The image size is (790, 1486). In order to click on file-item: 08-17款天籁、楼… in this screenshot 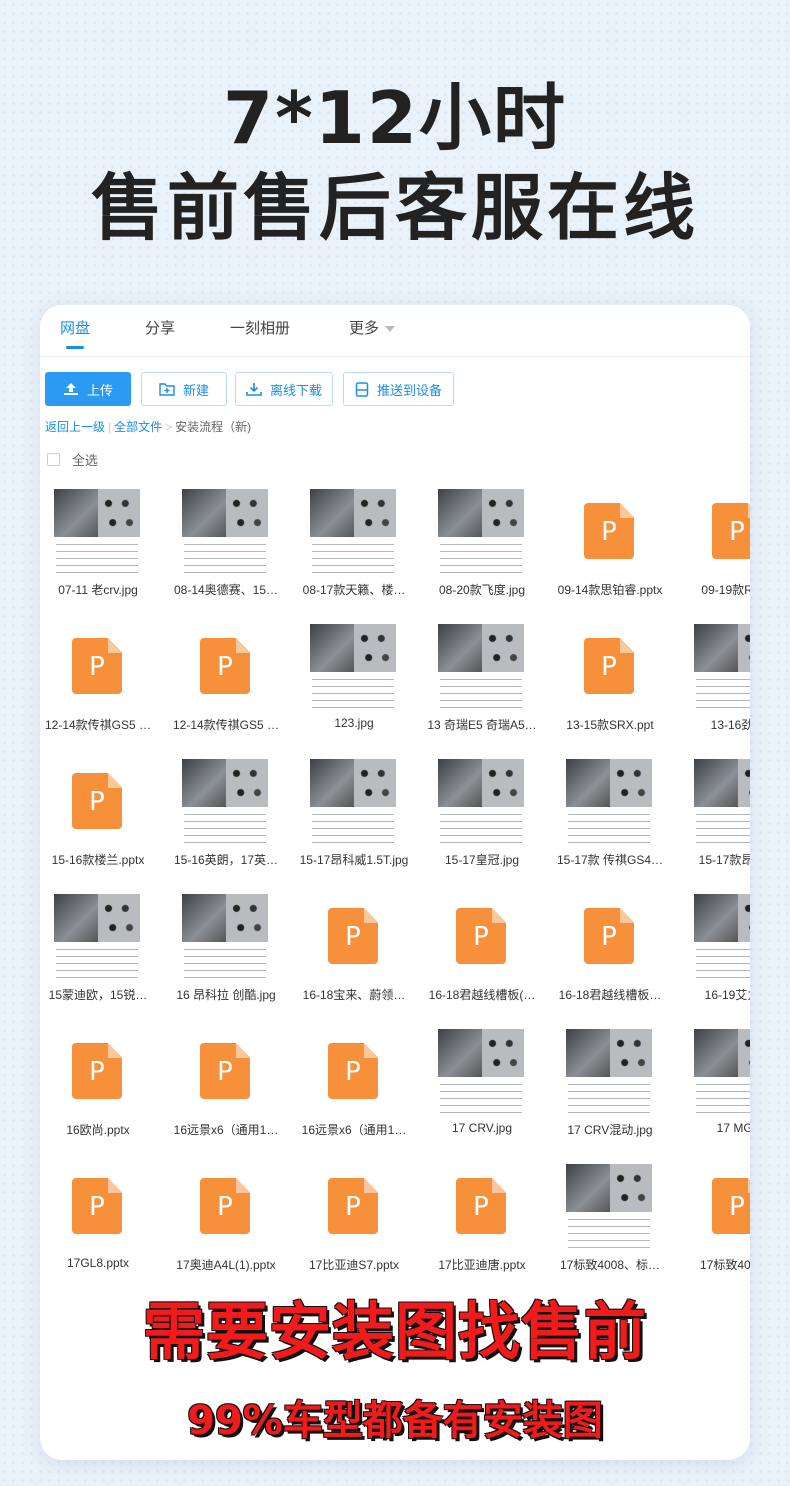, I will do `click(354, 548)`.